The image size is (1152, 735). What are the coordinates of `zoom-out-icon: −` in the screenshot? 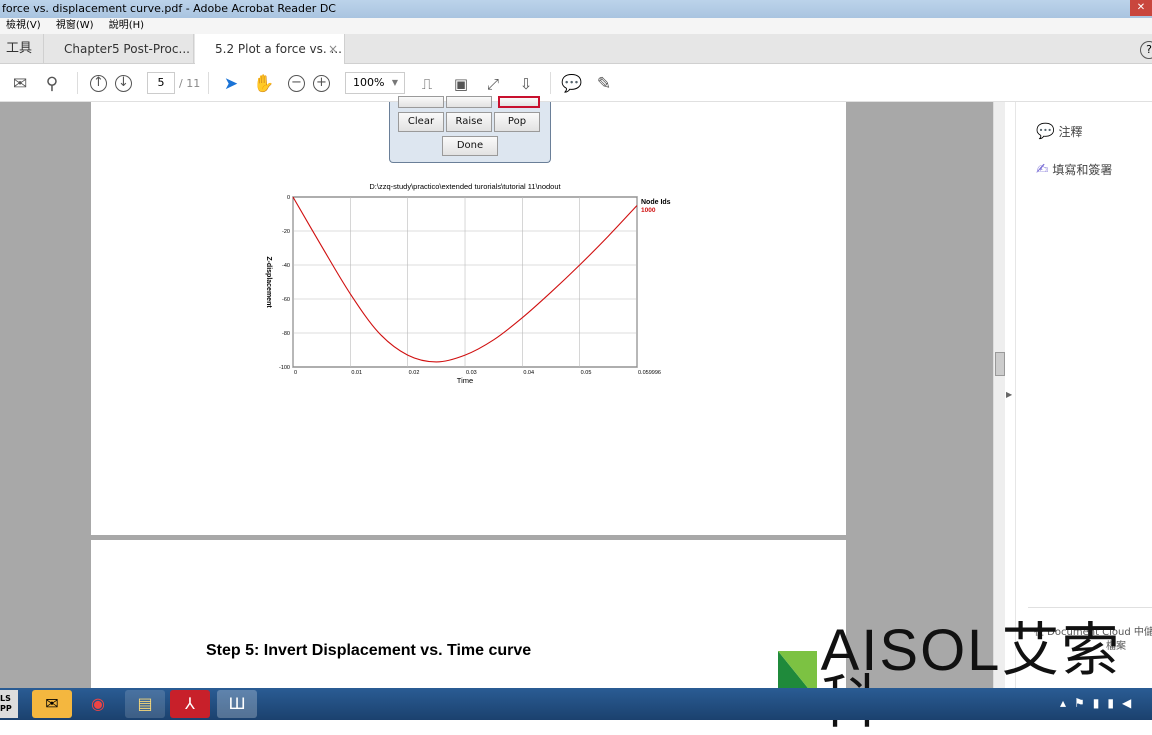 It's located at (296, 83).